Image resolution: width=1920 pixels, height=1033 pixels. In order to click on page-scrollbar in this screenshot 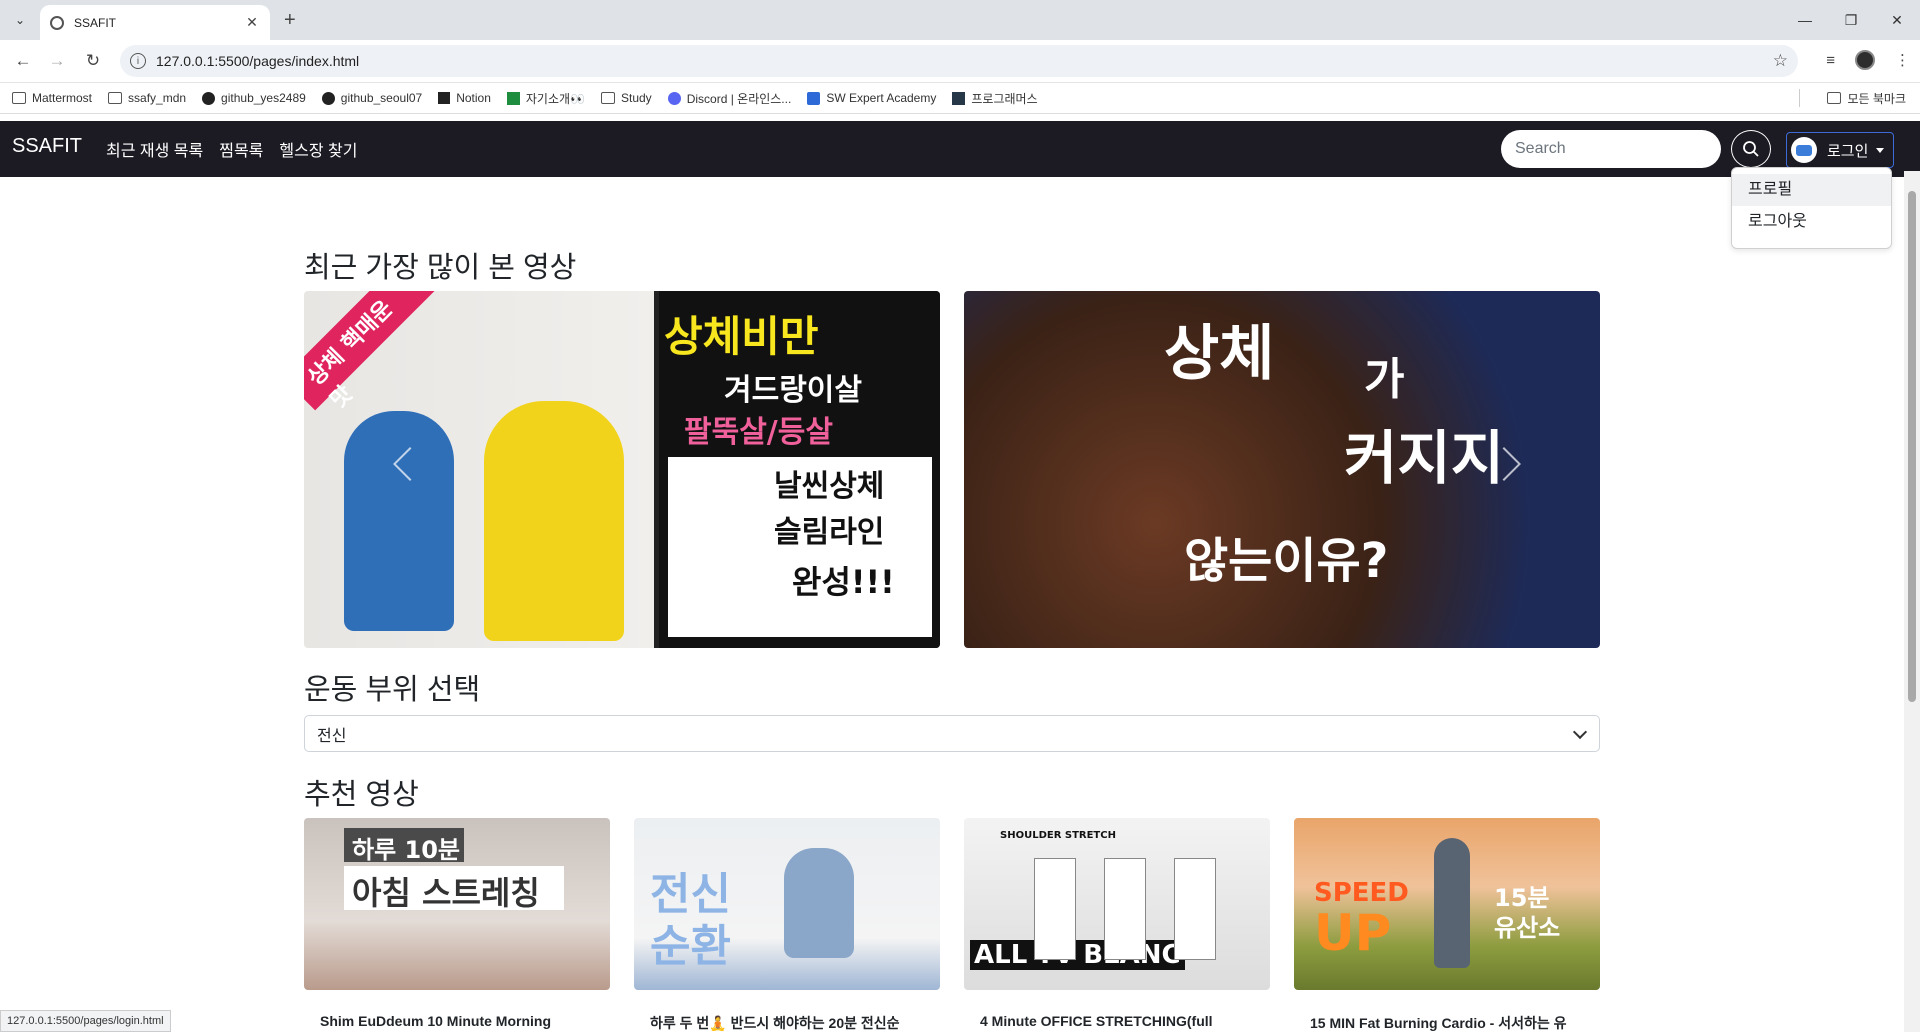, I will do `click(1912, 601)`.